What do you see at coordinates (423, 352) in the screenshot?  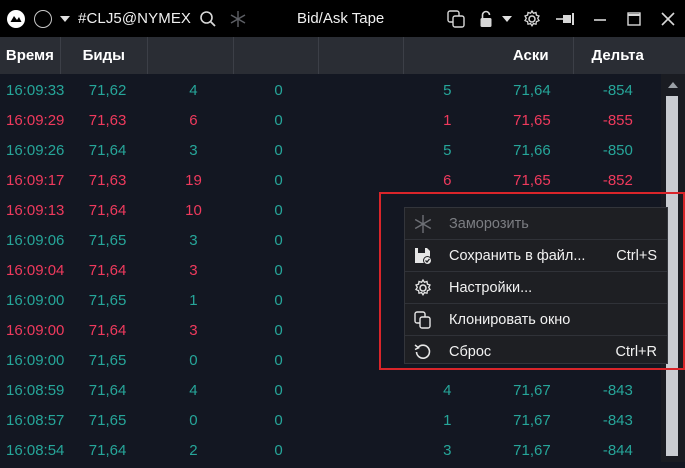 I see `reset-icon` at bounding box center [423, 352].